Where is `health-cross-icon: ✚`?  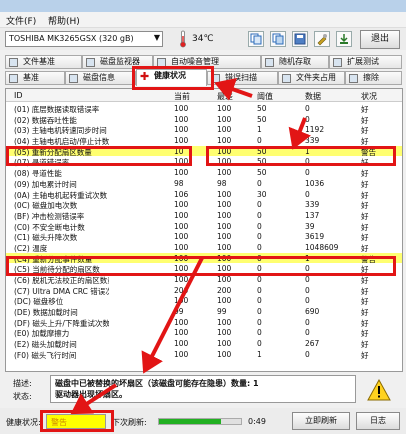
health-cross-icon: ✚ is located at coordinates (145, 76).